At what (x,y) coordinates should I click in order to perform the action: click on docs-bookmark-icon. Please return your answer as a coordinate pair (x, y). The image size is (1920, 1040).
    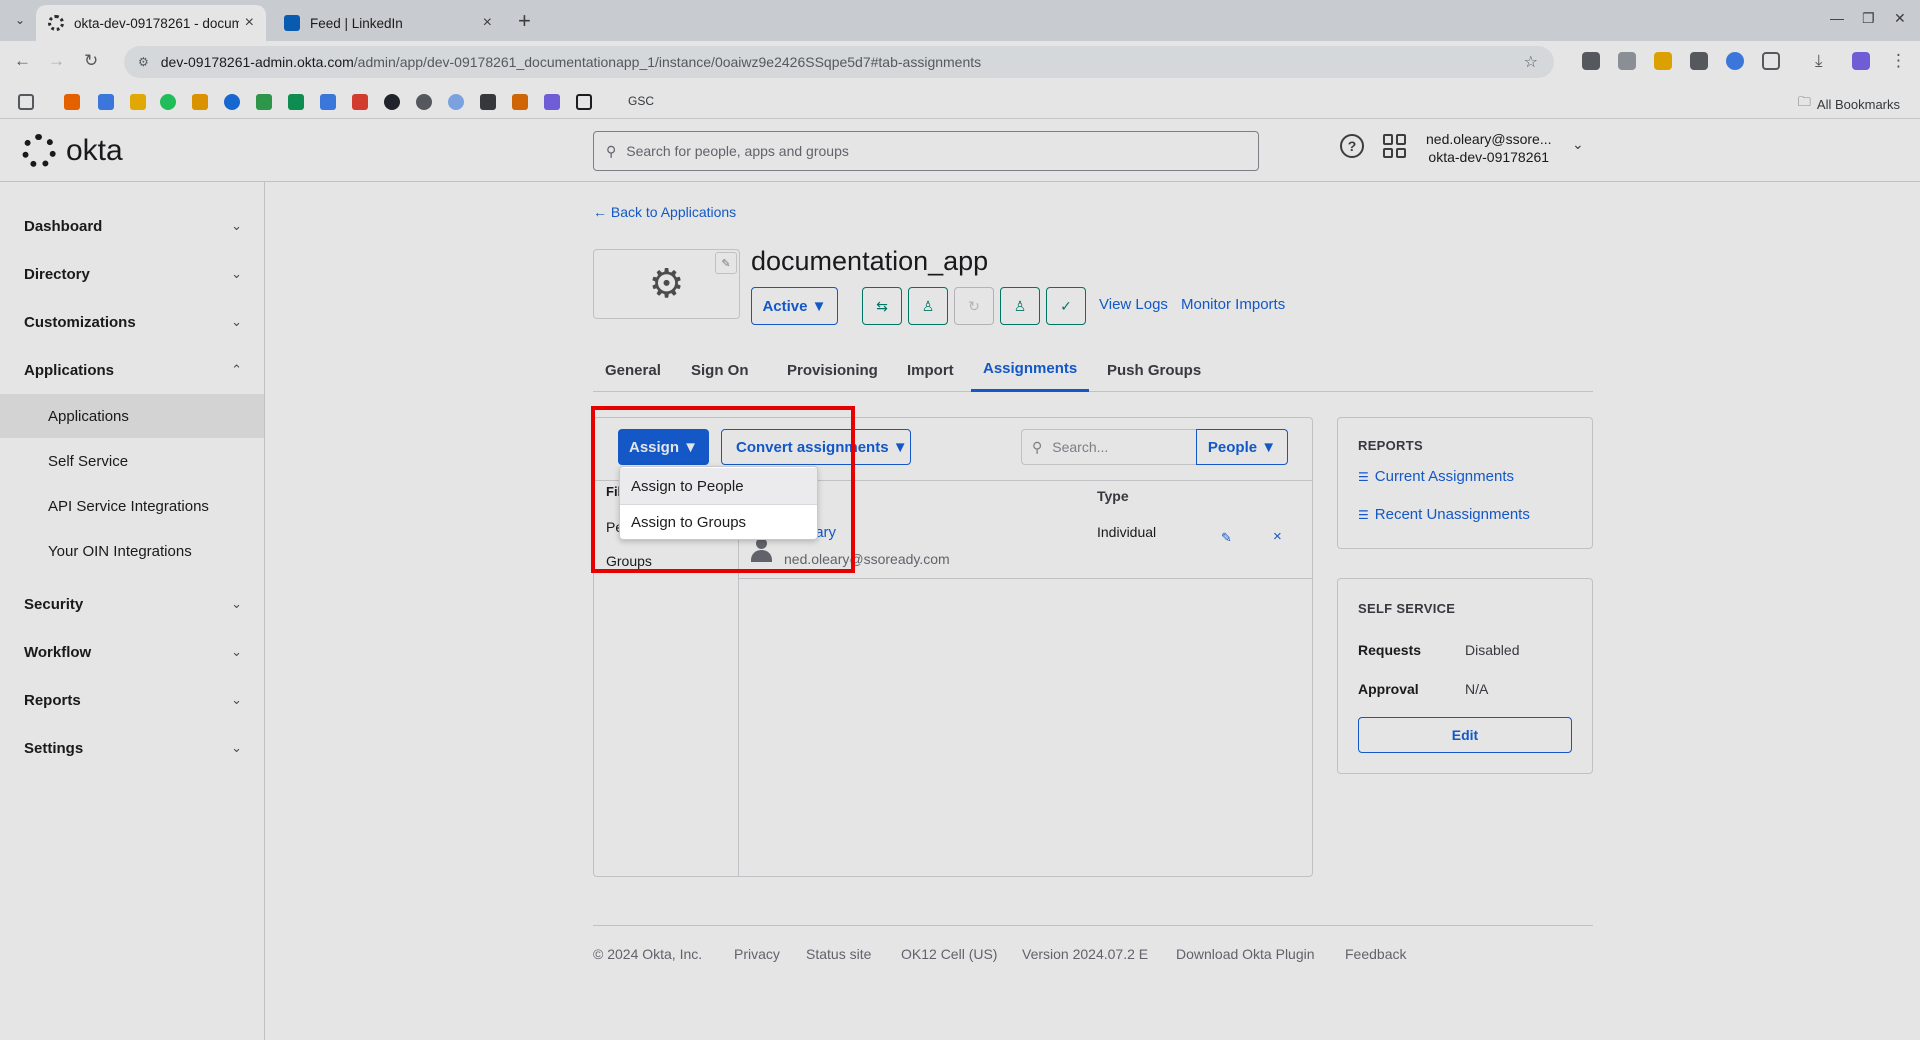
    Looking at the image, I should click on (328, 102).